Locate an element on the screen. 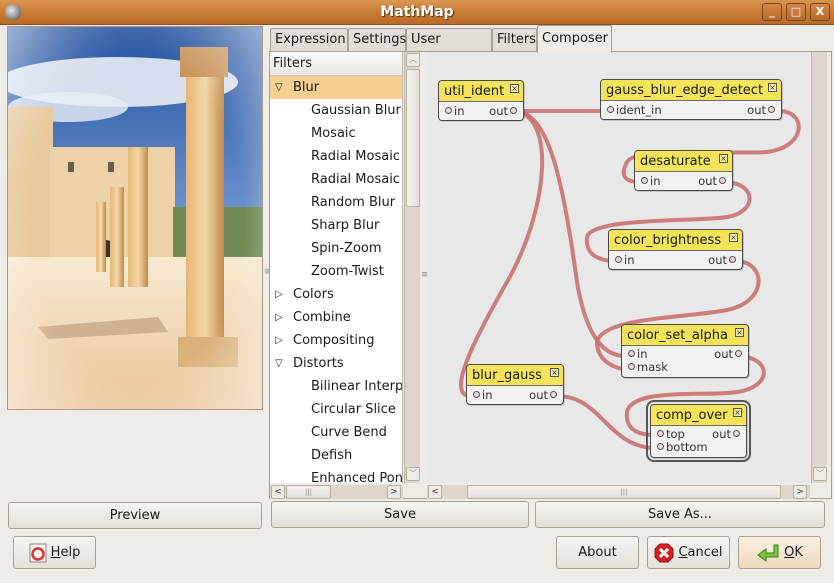  node-comp-over: comp_over × top out bottom is located at coordinates (698, 431).